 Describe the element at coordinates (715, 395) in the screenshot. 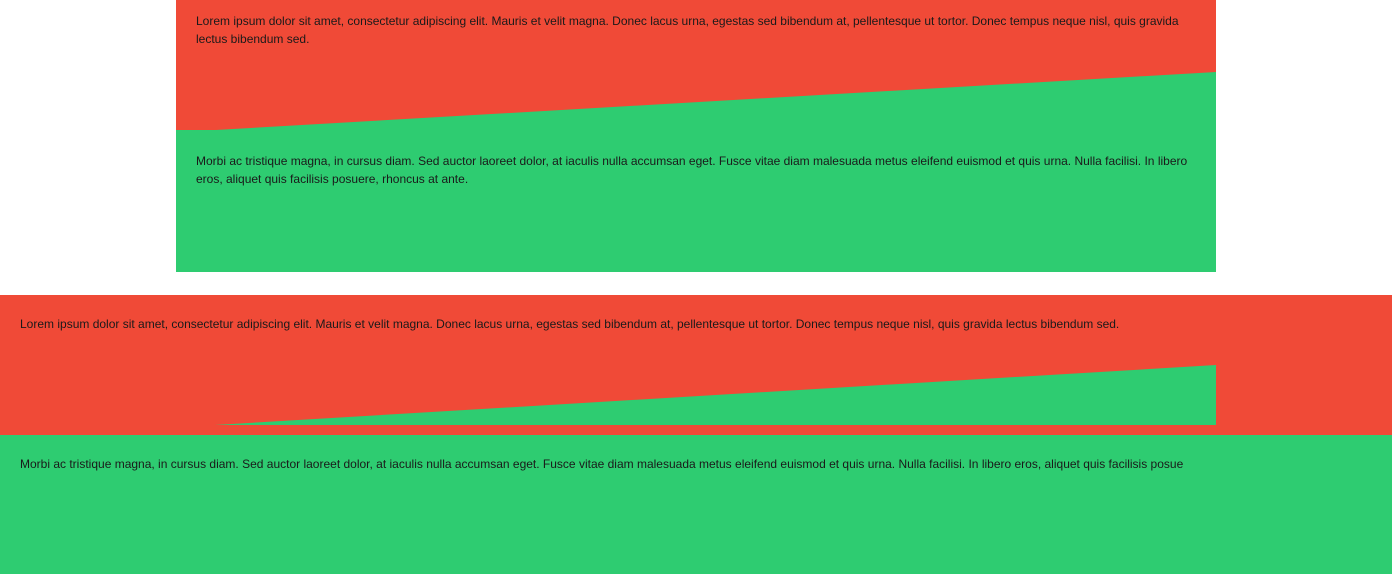

I see `diagonal-wedge` at that location.